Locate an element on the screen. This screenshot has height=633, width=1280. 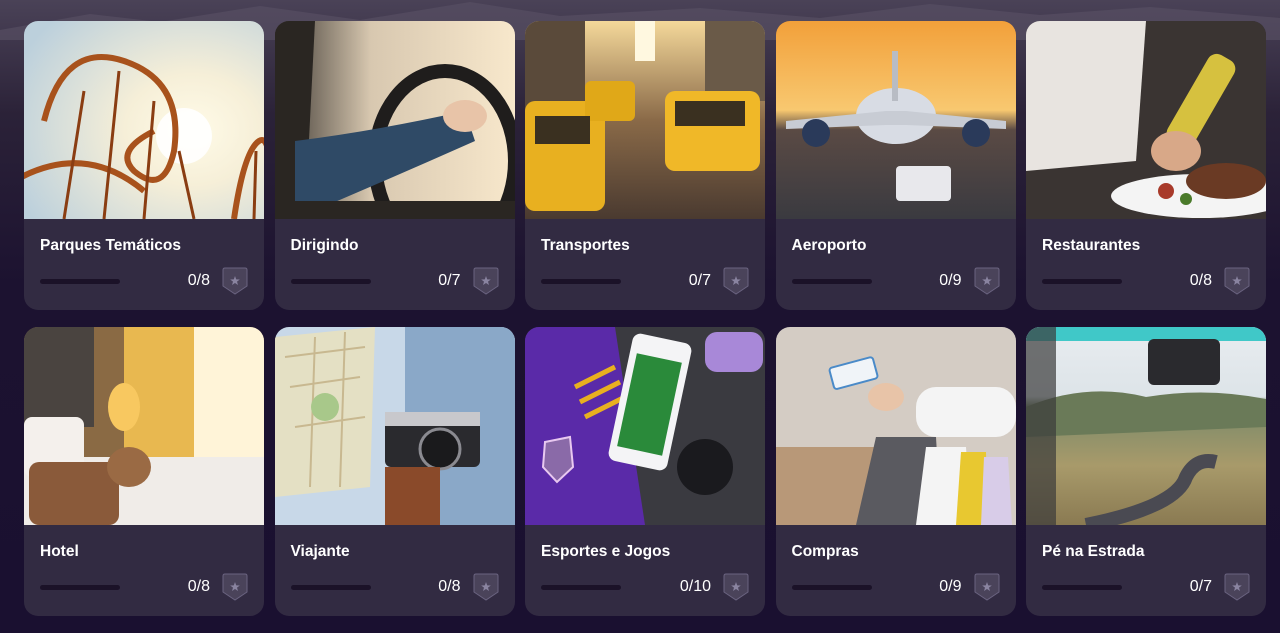
category-card-parques-tematicos: Parques Temáticos 0/8 is located at coordinates (144, 165).